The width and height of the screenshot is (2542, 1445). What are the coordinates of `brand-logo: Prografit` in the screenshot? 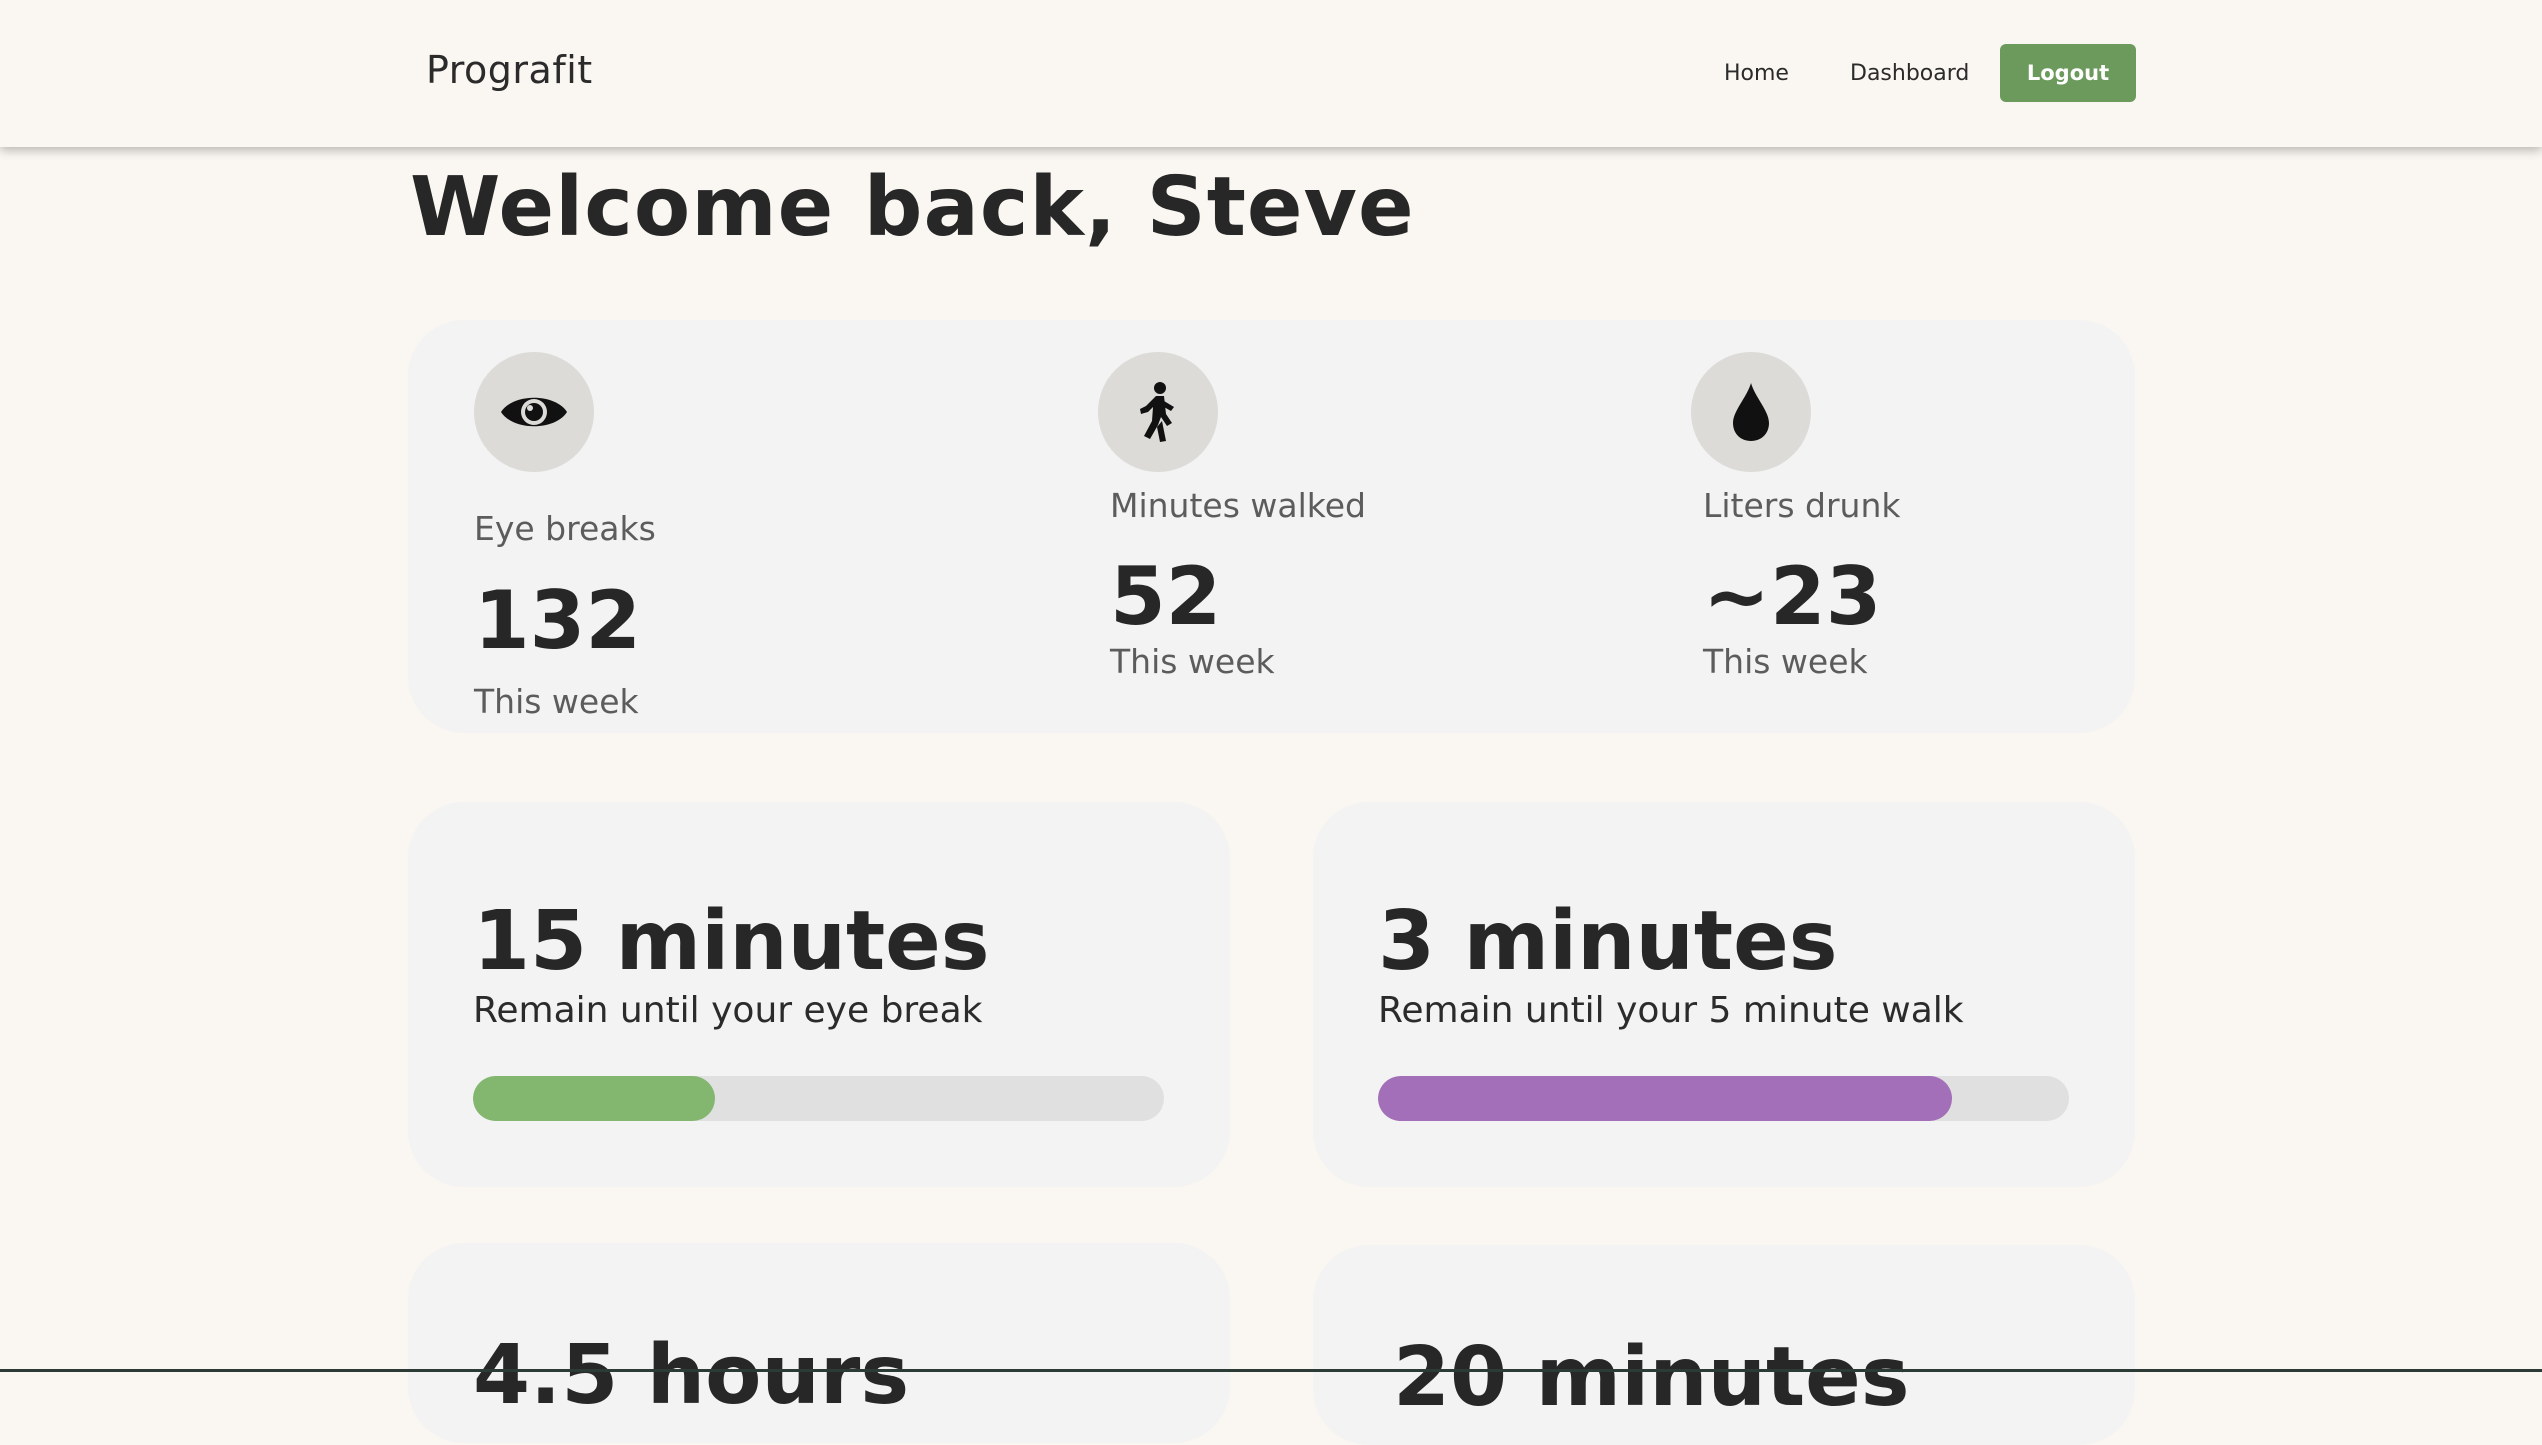 It's located at (509, 70).